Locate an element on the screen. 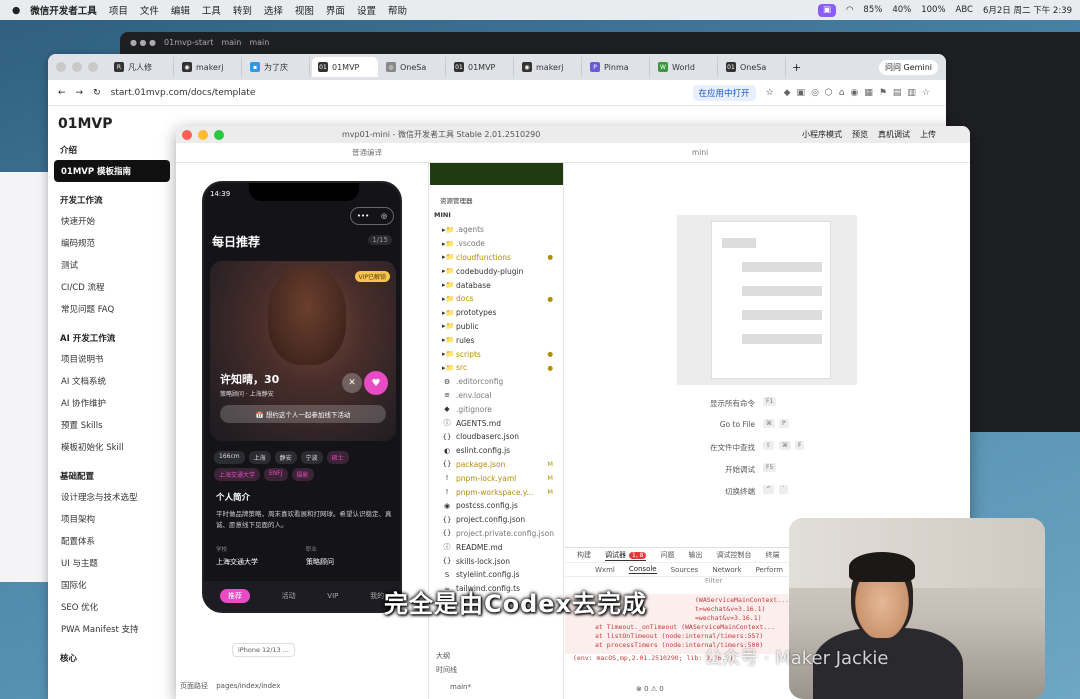  file-tree-item: ▸📁 scripts ● is located at coordinates (496, 354).